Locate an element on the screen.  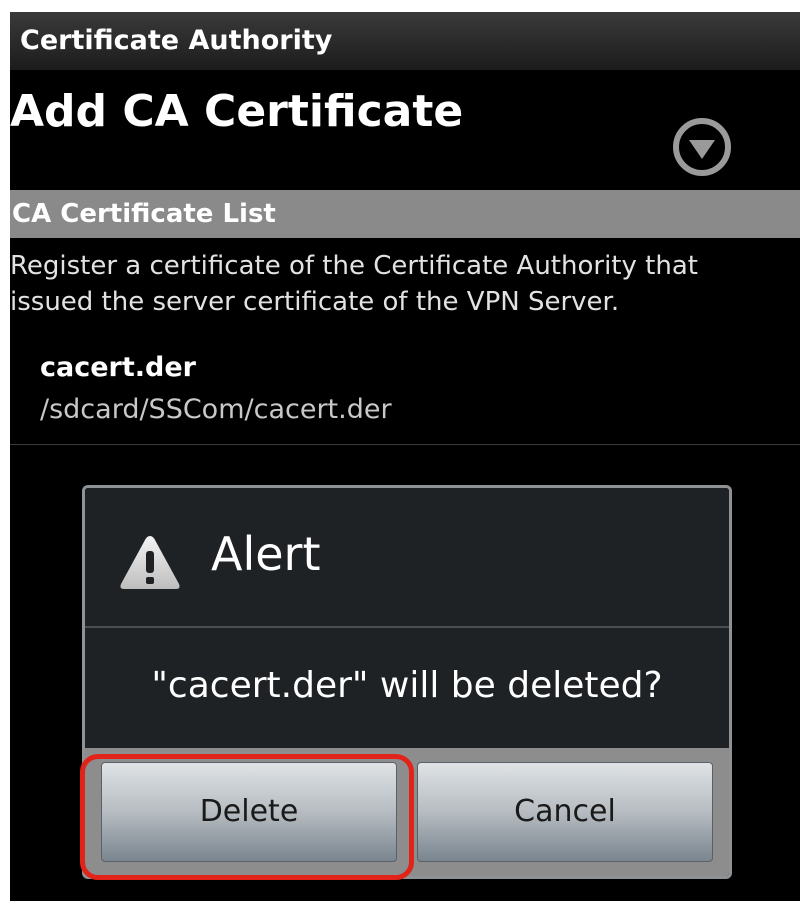
dialog-message: "cacert.der" will be deleted? is located at coordinates (407, 685).